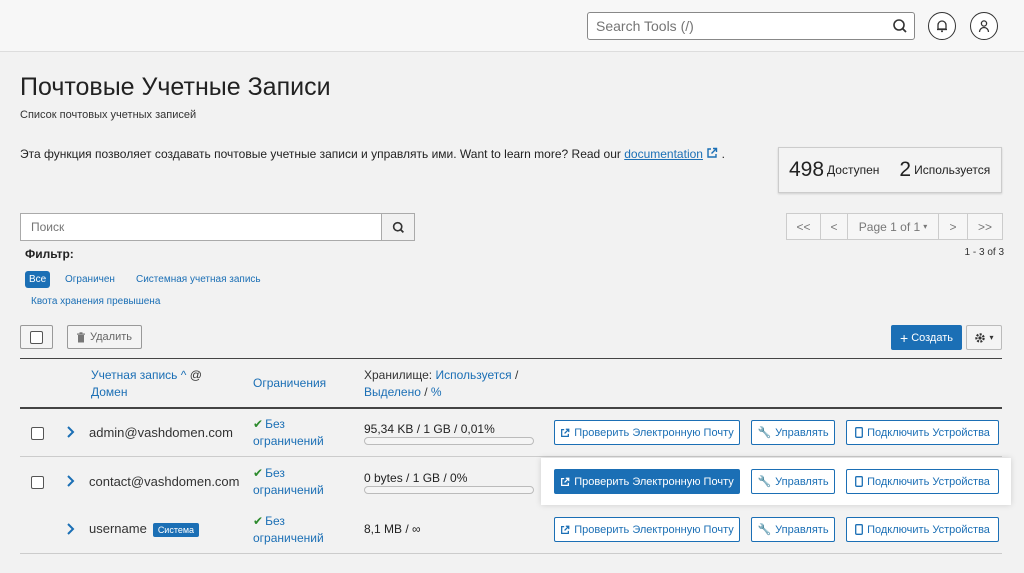 This screenshot has width=1024, height=573. I want to click on select-all-toggle, so click(36, 337).